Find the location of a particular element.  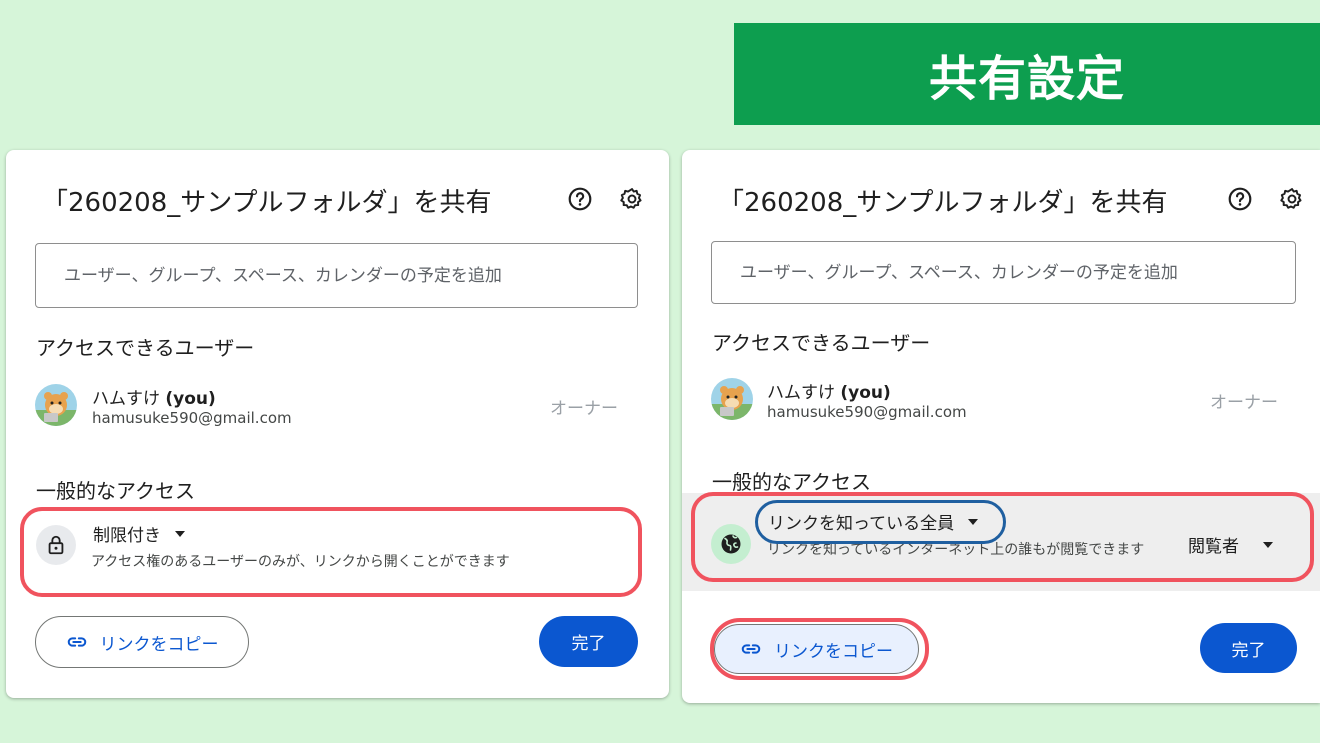

general-access-description: アクセス権のあるユーザーのみが、リンクから開くことができます is located at coordinates (300, 562).